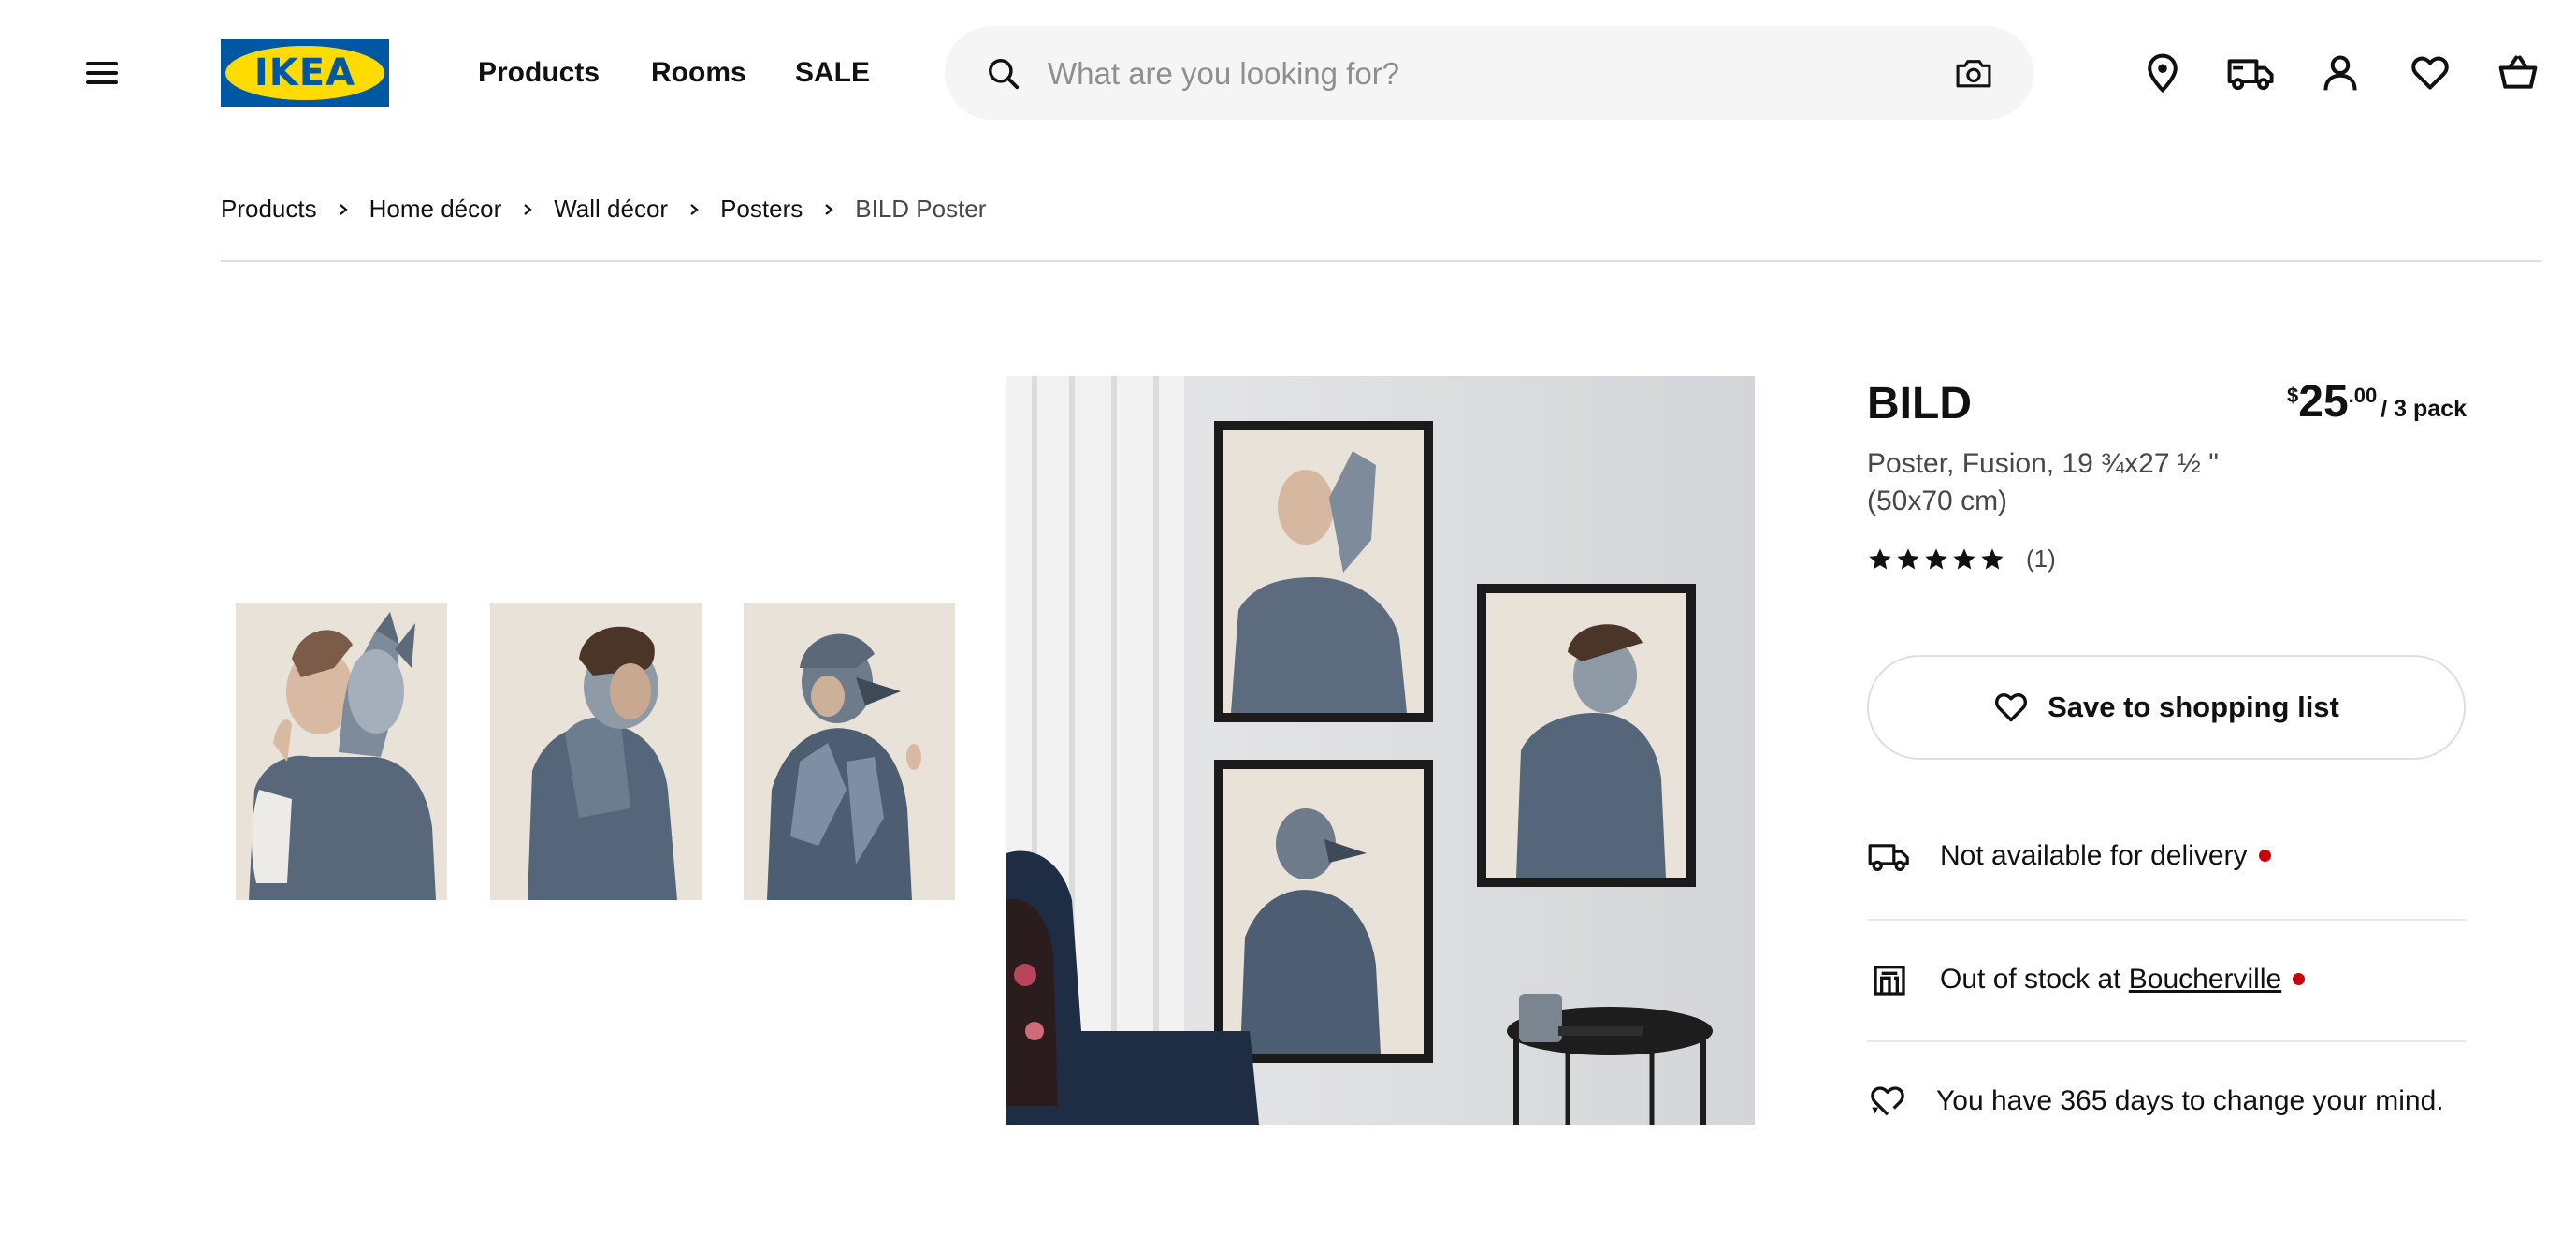 This screenshot has width=2576, height=1250. Describe the element at coordinates (1919, 404) in the screenshot. I see `product-name: BILD` at that location.